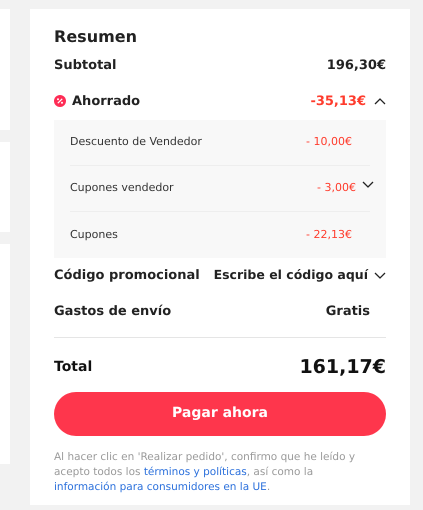  What do you see at coordinates (356, 66) in the screenshot?
I see `subtotal-value: 196,30€` at bounding box center [356, 66].